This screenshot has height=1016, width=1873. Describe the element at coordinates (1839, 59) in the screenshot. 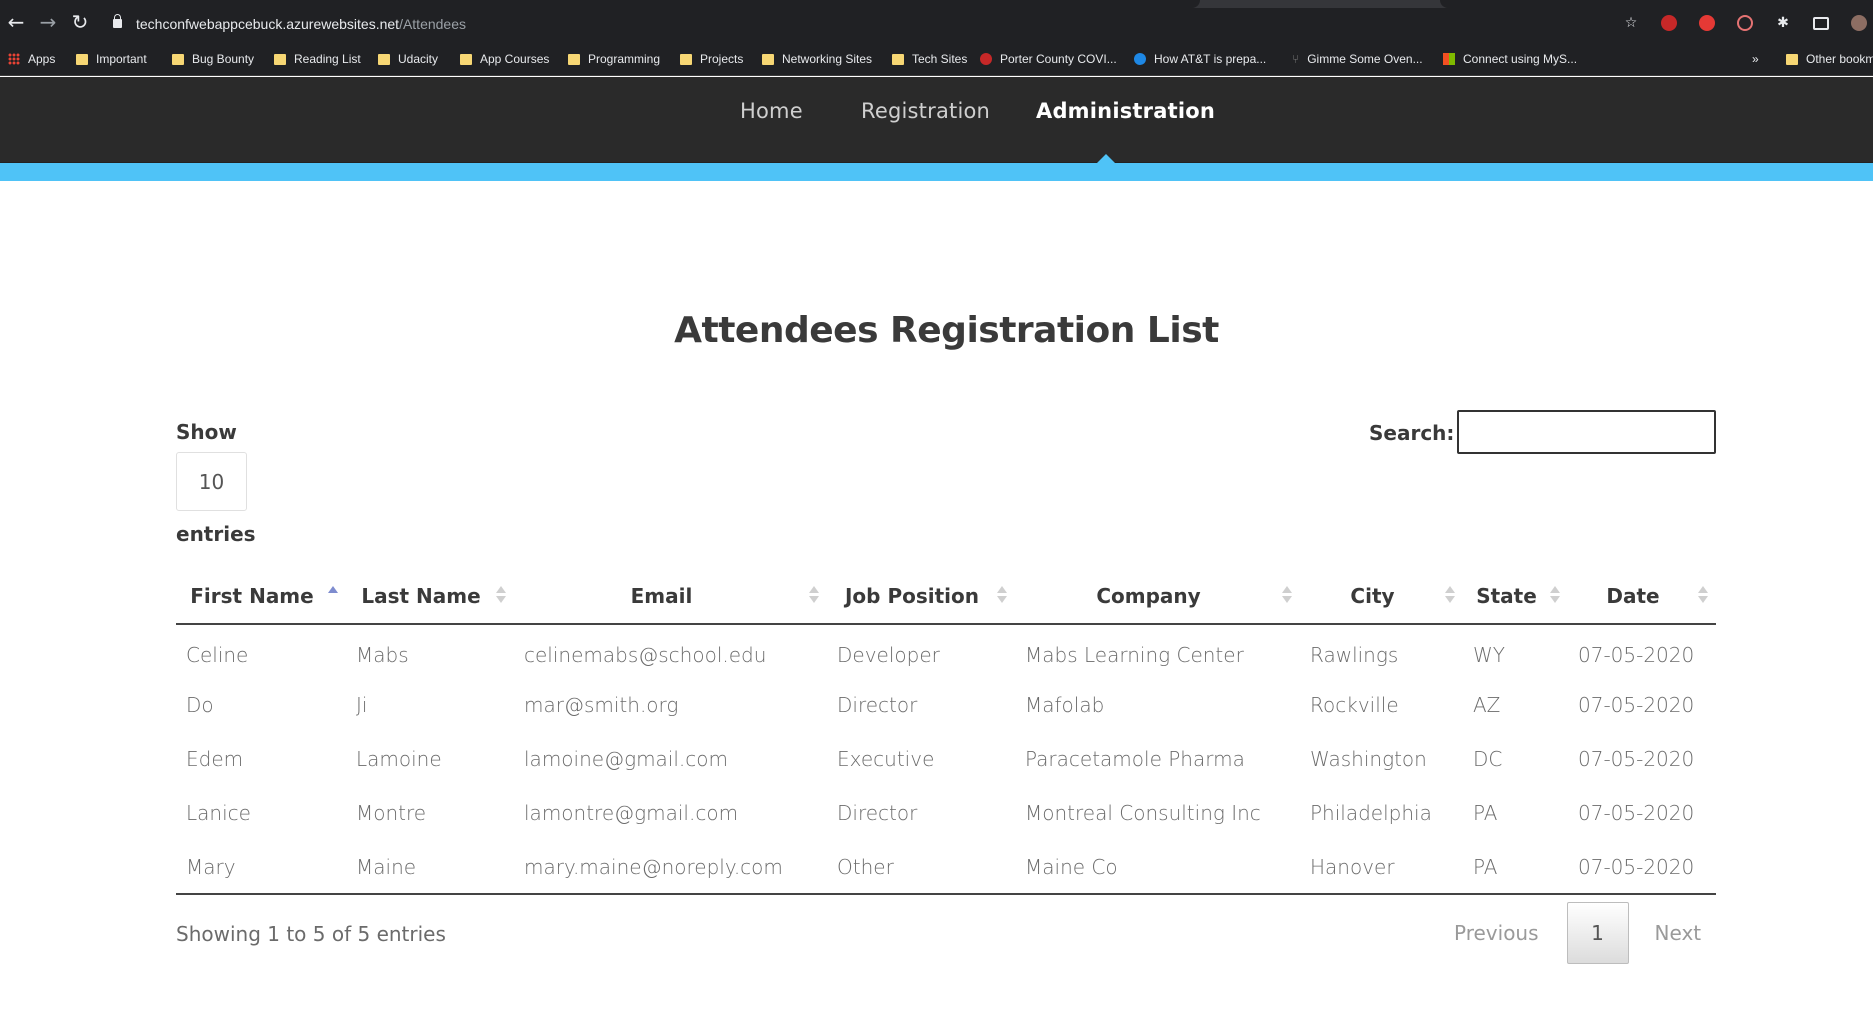

I see `bookmark-label: Other bookm` at that location.